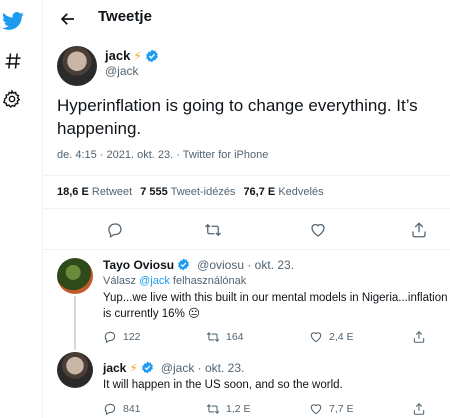 The width and height of the screenshot is (450, 418). I want to click on reply-reply-action: 841, so click(122, 409).